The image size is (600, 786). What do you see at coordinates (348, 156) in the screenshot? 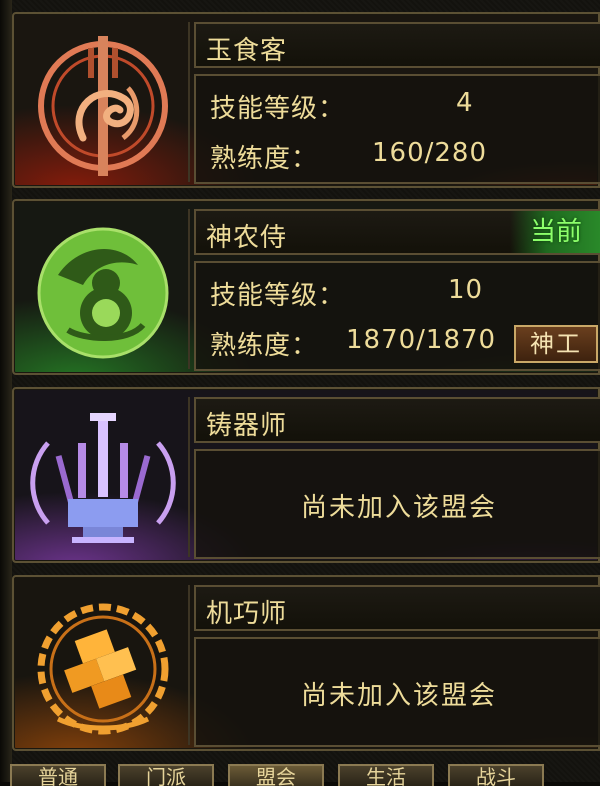
I see `proficiency-row: 熟练度： 160/280` at bounding box center [348, 156].